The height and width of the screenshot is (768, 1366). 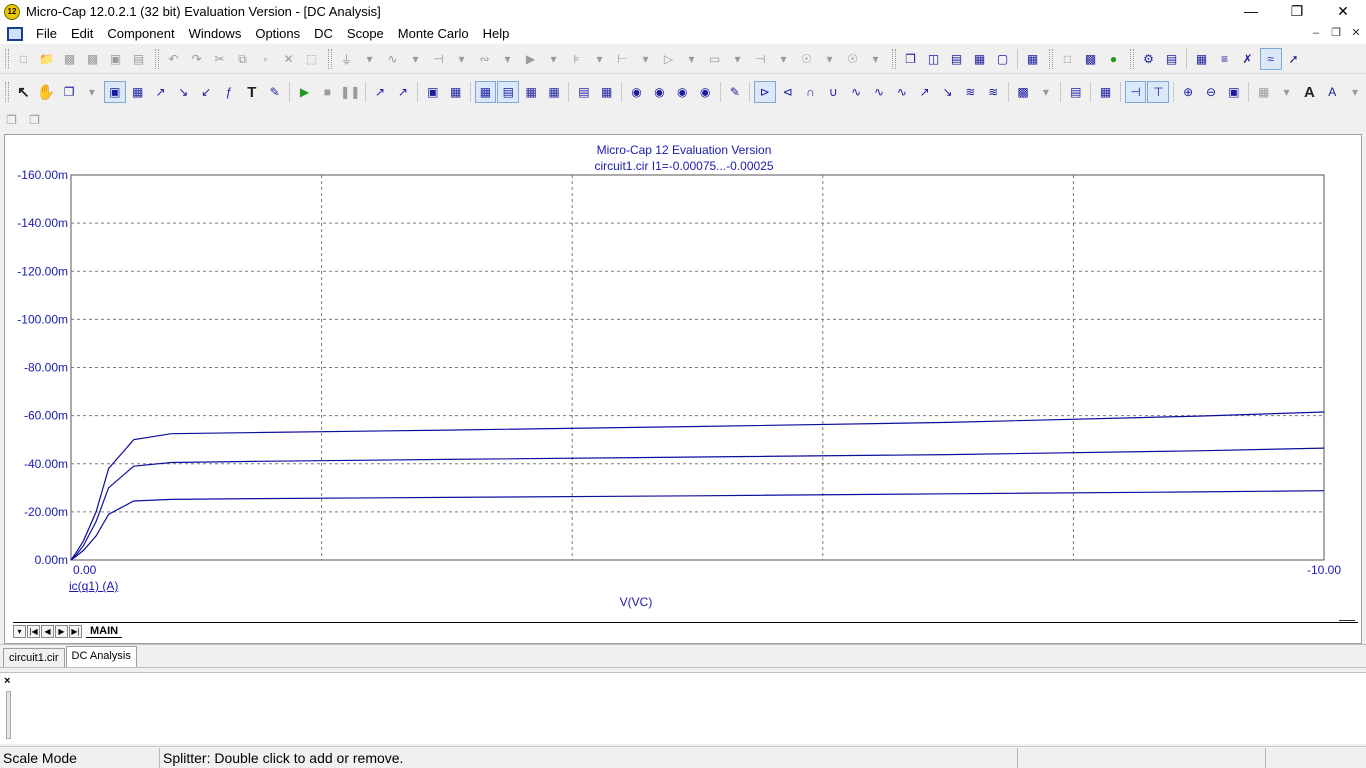 I want to click on first-tab-button: |◀, so click(x=33, y=631).